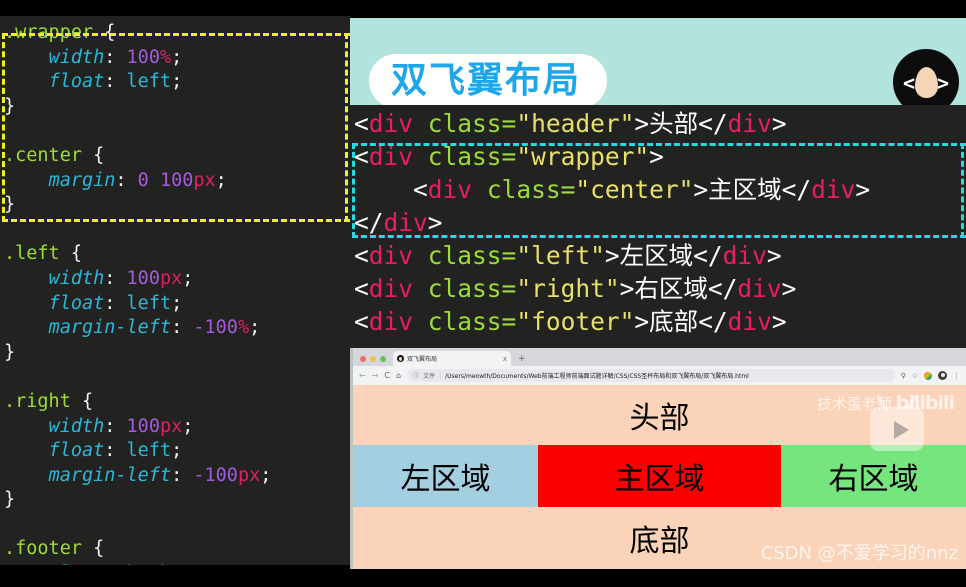  What do you see at coordinates (926, 82) in the screenshot?
I see `logo-egg-shape` at bounding box center [926, 82].